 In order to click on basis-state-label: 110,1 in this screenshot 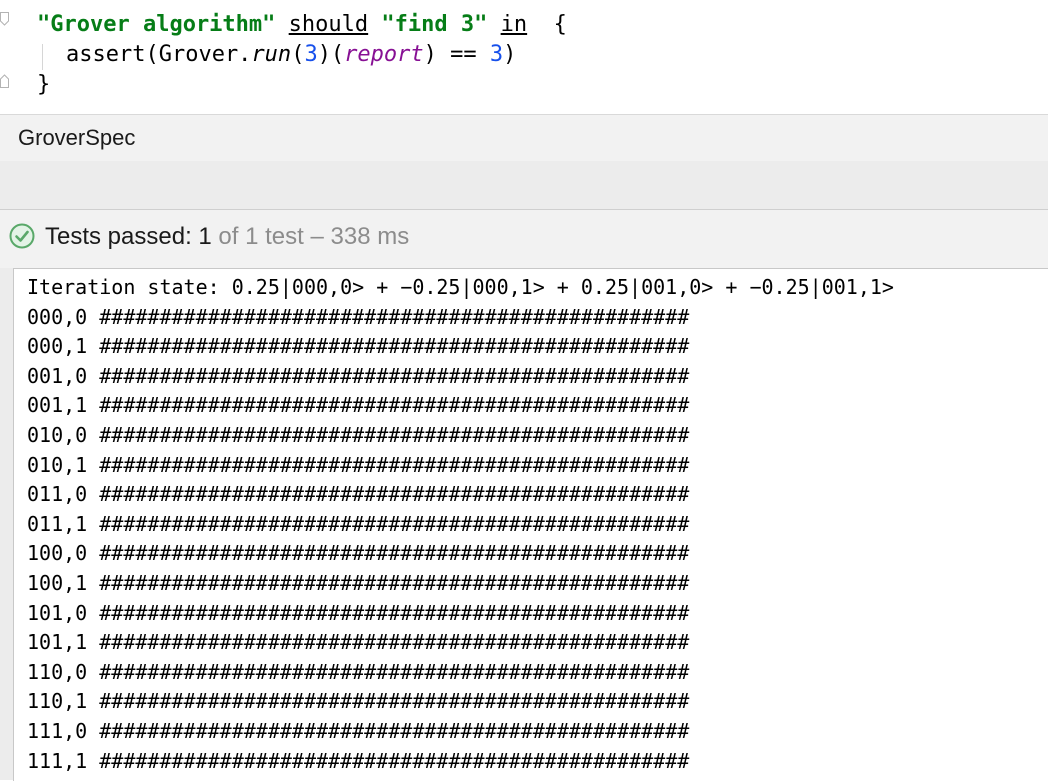, I will do `click(57, 701)`.